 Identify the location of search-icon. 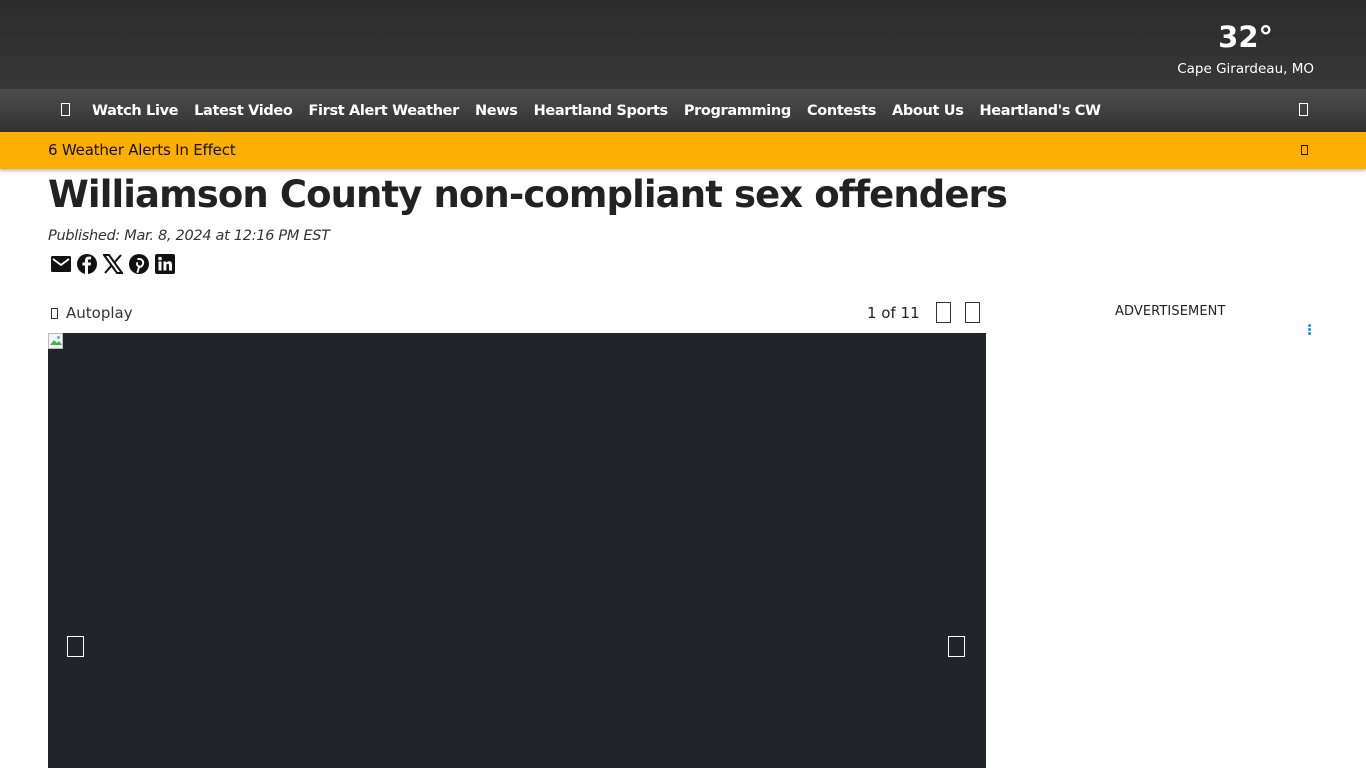
(1304, 110).